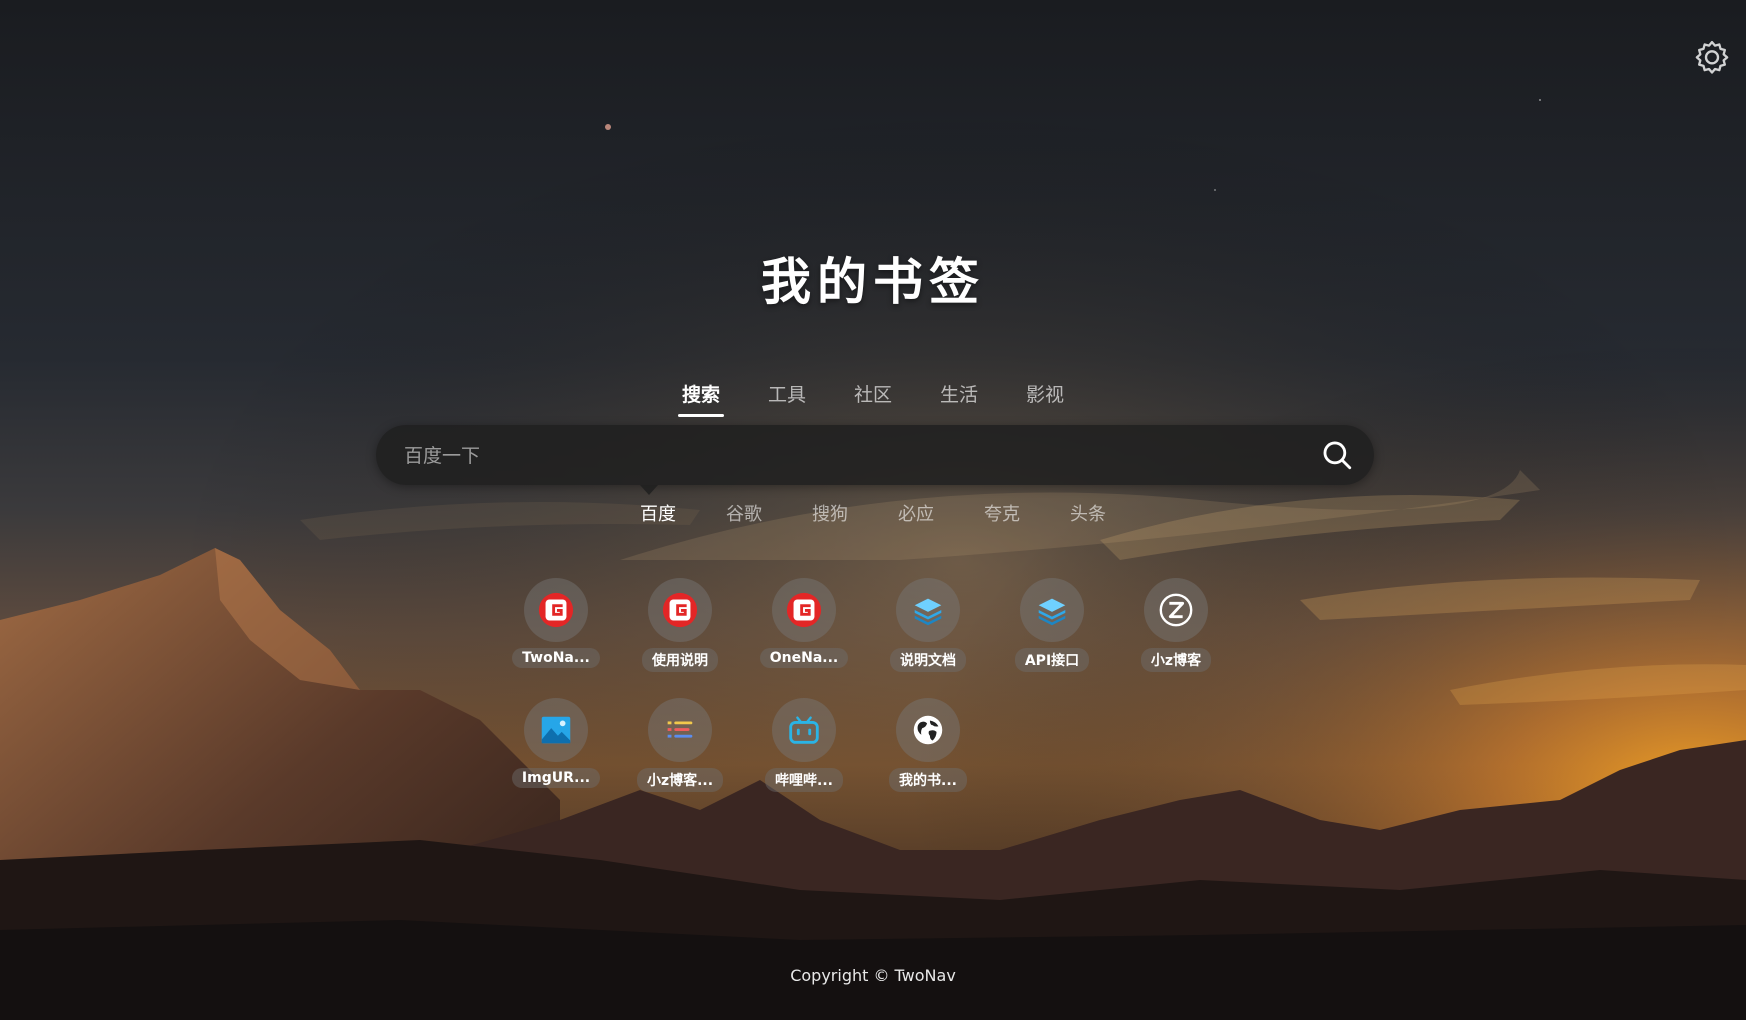  Describe the element at coordinates (1052, 660) in the screenshot. I see `bookmark-label: API接口` at that location.